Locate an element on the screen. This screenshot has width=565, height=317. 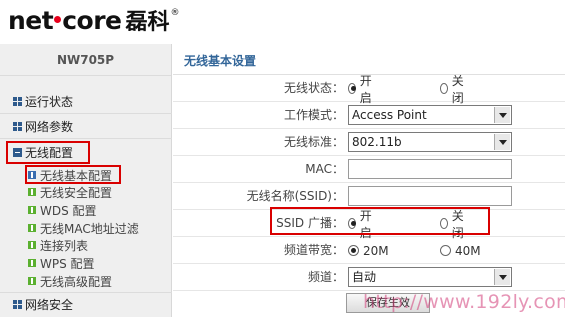
page-title: 无线基本设置 is located at coordinates (369, 59).